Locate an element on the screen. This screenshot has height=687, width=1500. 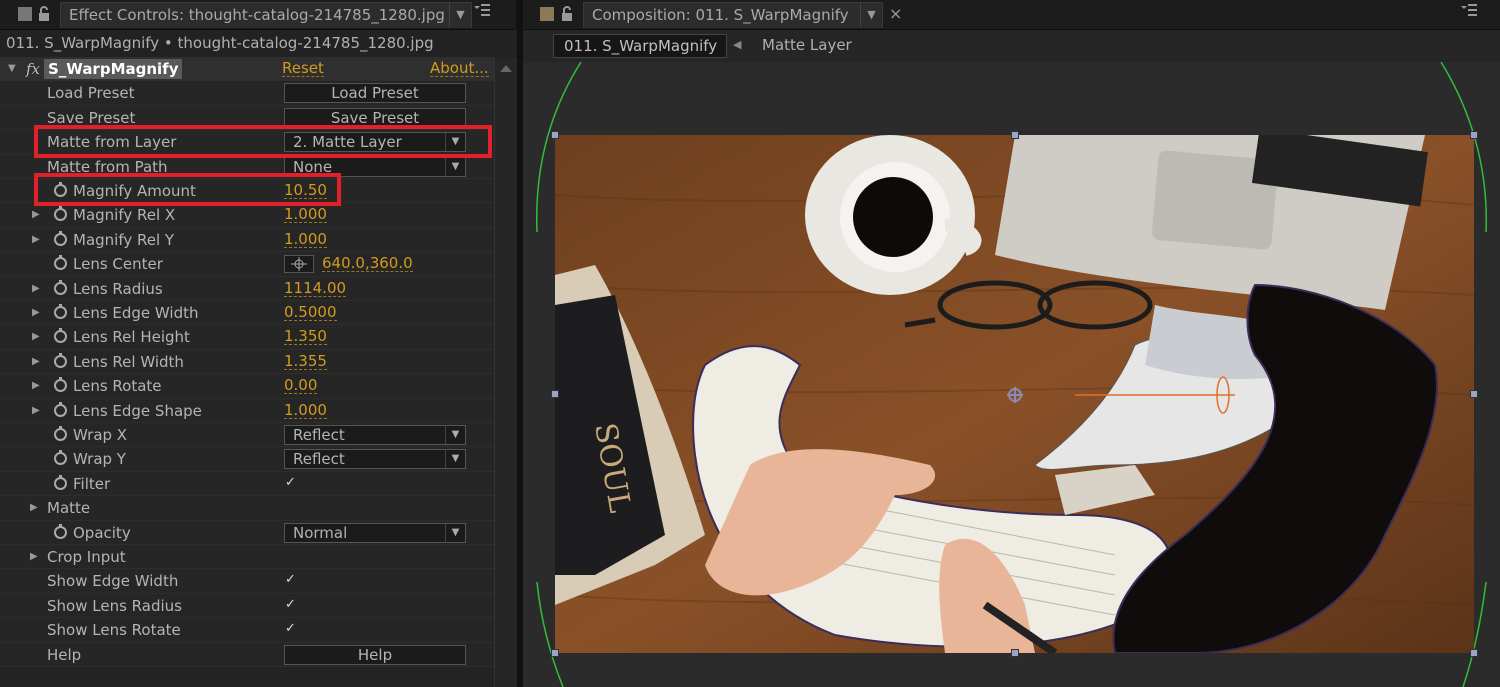
property-label: Lens Center is located at coordinates (118, 264).